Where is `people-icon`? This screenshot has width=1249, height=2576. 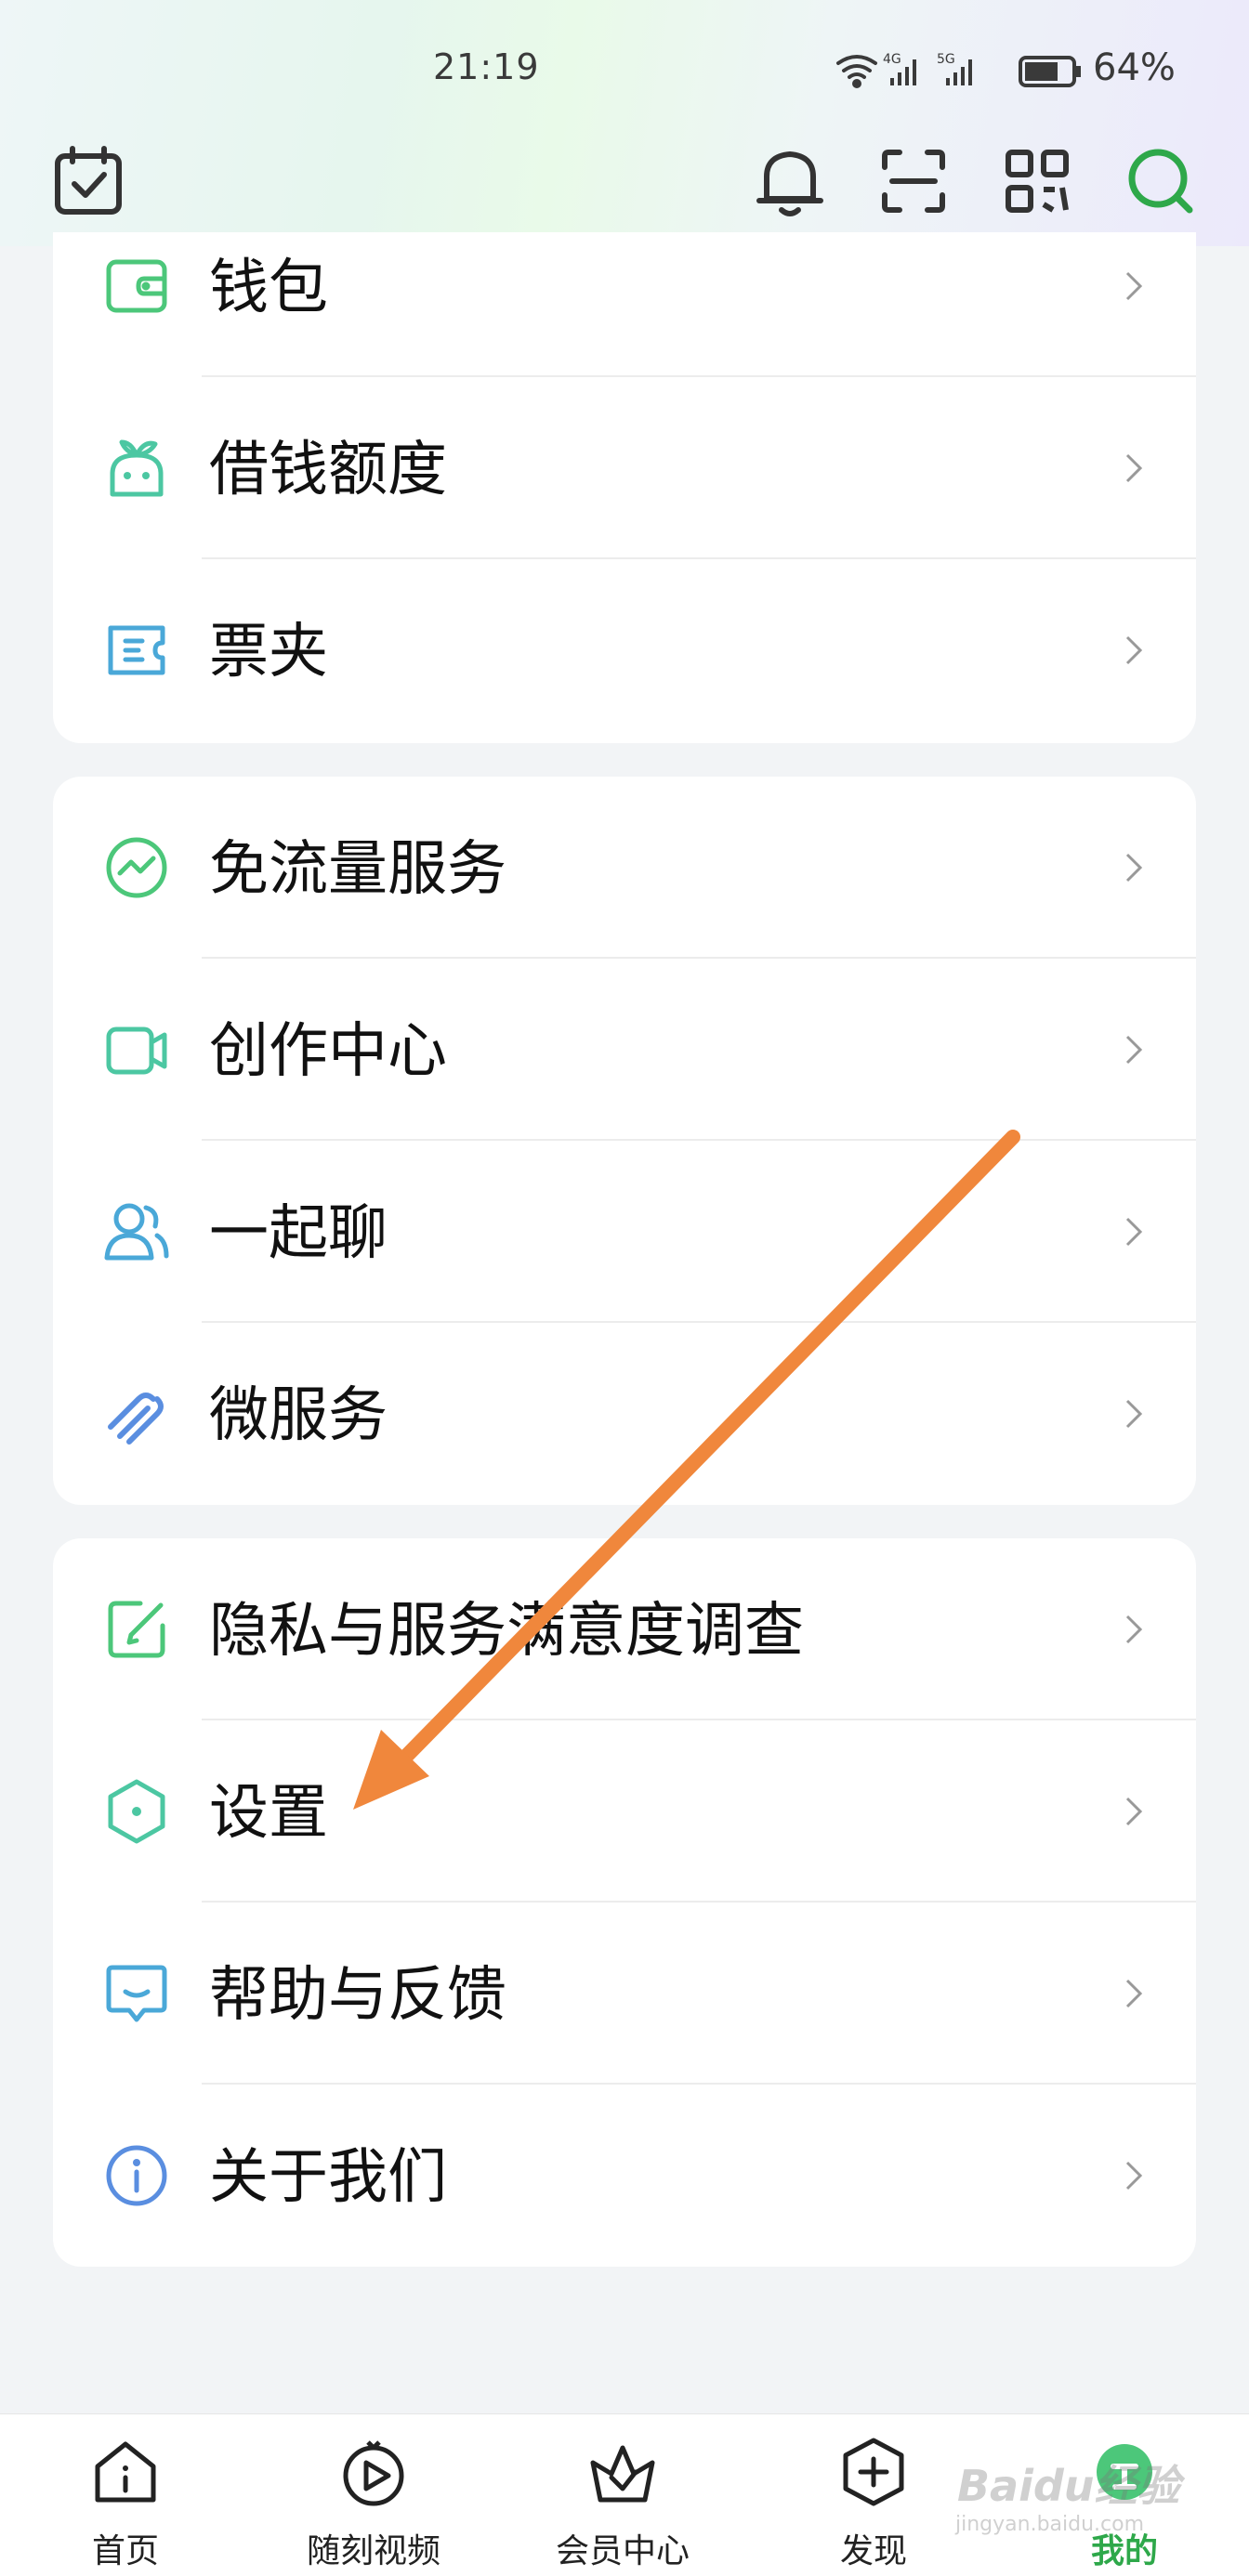
people-icon is located at coordinates (136, 1231).